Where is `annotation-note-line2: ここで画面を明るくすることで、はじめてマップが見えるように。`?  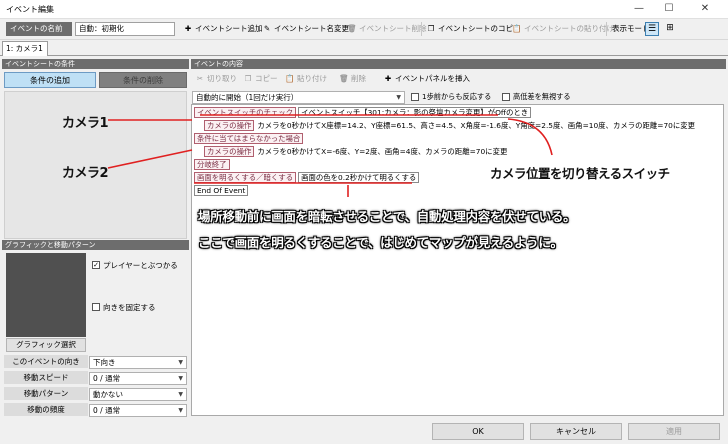 annotation-note-line2: ここで画面を明るくすることで、はじめてマップが見えるように。 is located at coordinates (380, 242).